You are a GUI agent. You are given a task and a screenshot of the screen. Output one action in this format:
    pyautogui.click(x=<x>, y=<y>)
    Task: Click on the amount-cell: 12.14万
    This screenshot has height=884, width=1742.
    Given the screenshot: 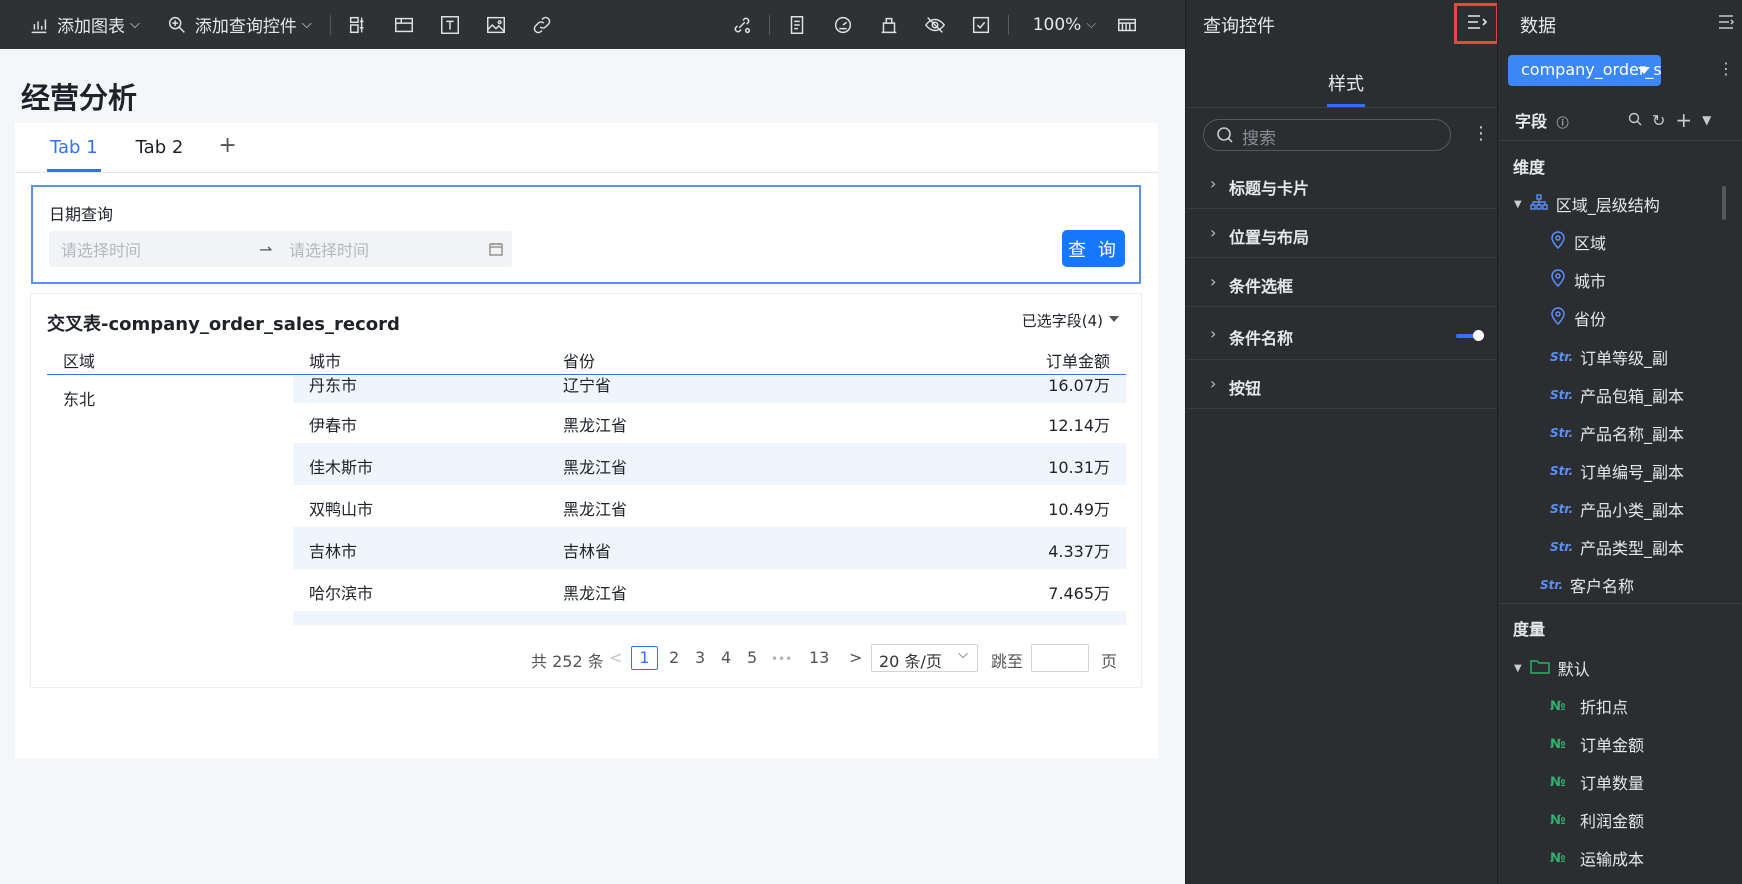 What is the action you would take?
    pyautogui.click(x=1079, y=425)
    